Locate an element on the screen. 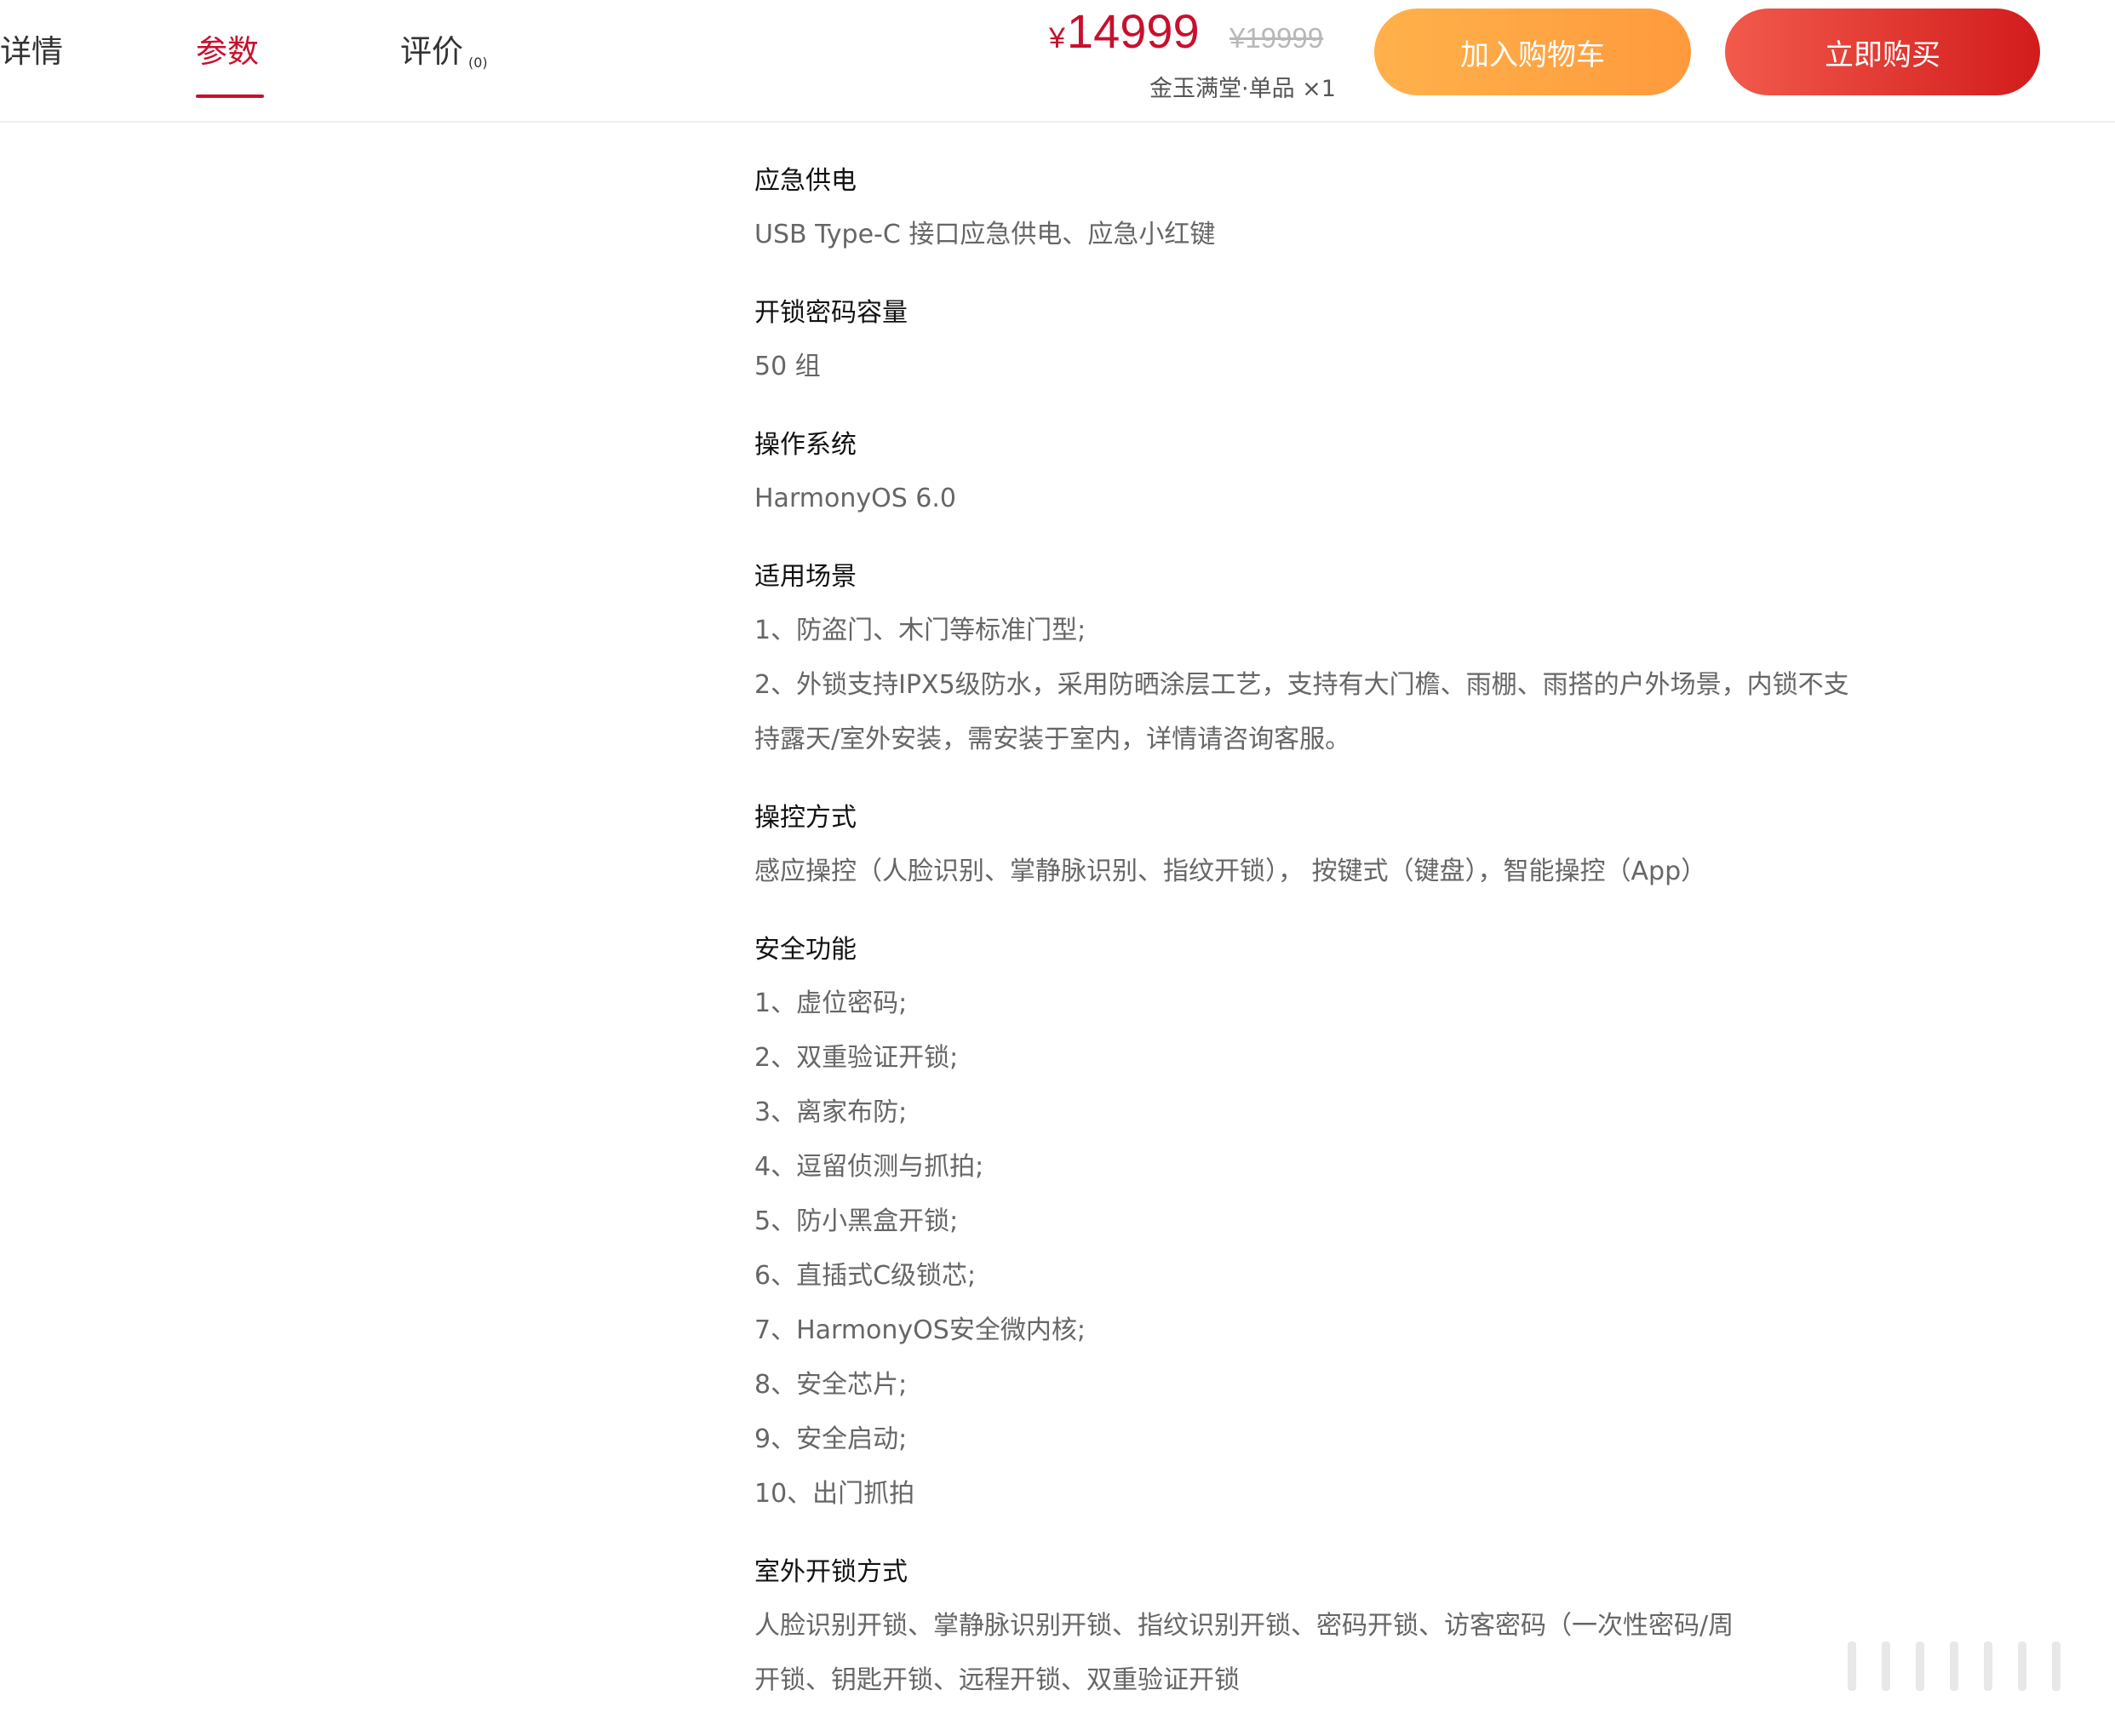  spec-value: 7、HarmonyOS安全微内核; is located at coordinates (920, 1330).